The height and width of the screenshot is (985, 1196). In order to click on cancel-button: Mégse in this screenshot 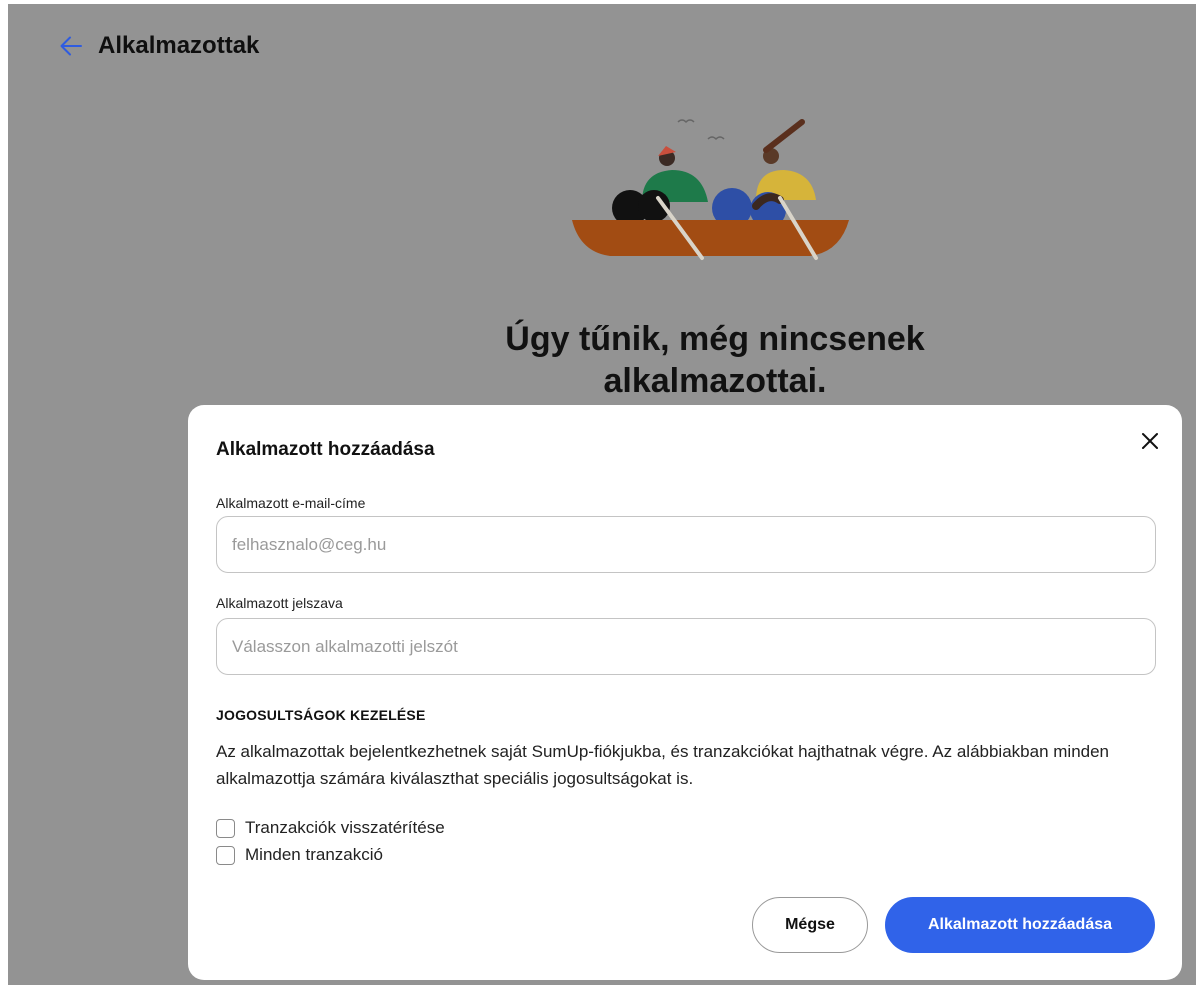, I will do `click(810, 925)`.